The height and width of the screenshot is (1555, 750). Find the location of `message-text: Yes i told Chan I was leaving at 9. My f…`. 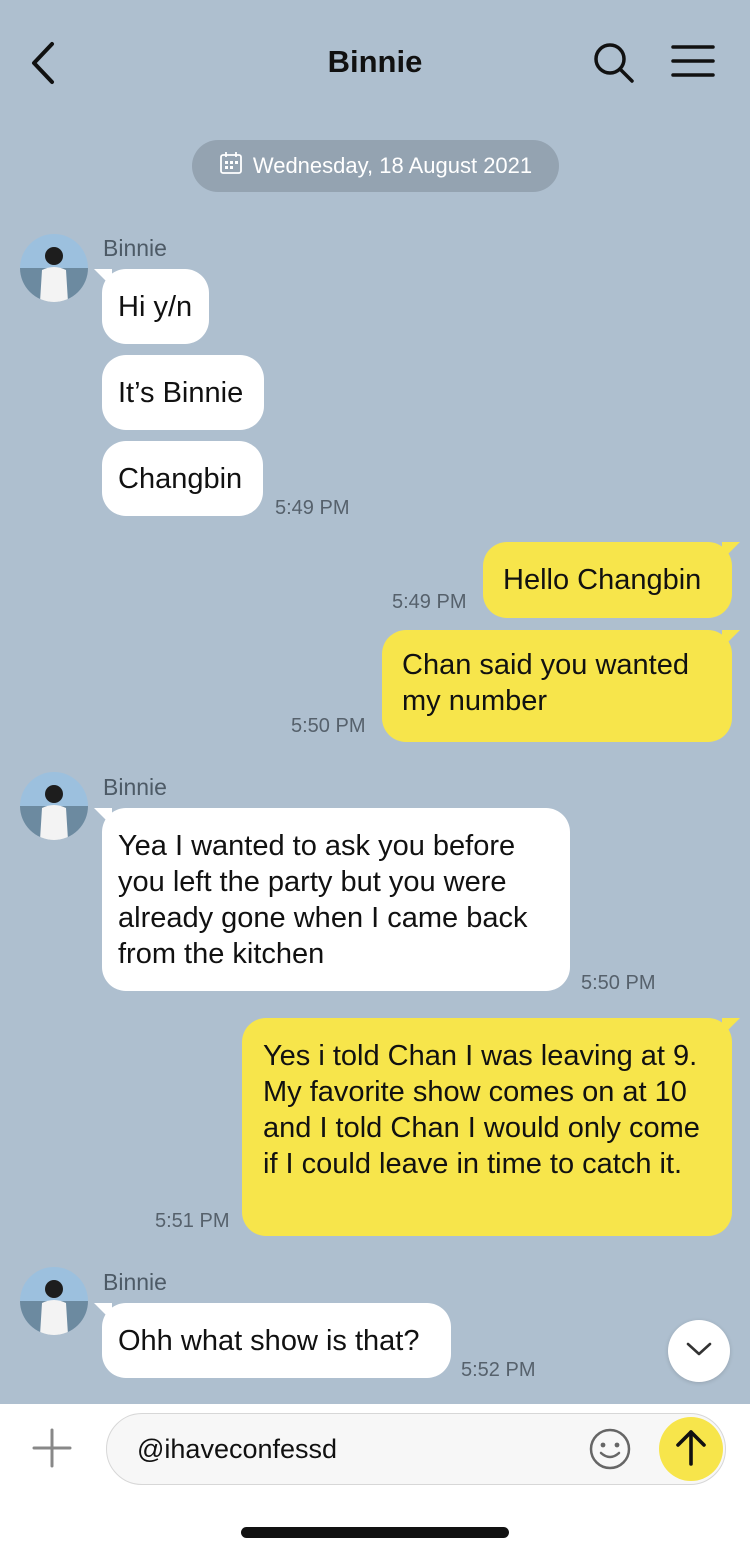

message-text: Yes i told Chan I was leaving at 9. My f… is located at coordinates (481, 1110).